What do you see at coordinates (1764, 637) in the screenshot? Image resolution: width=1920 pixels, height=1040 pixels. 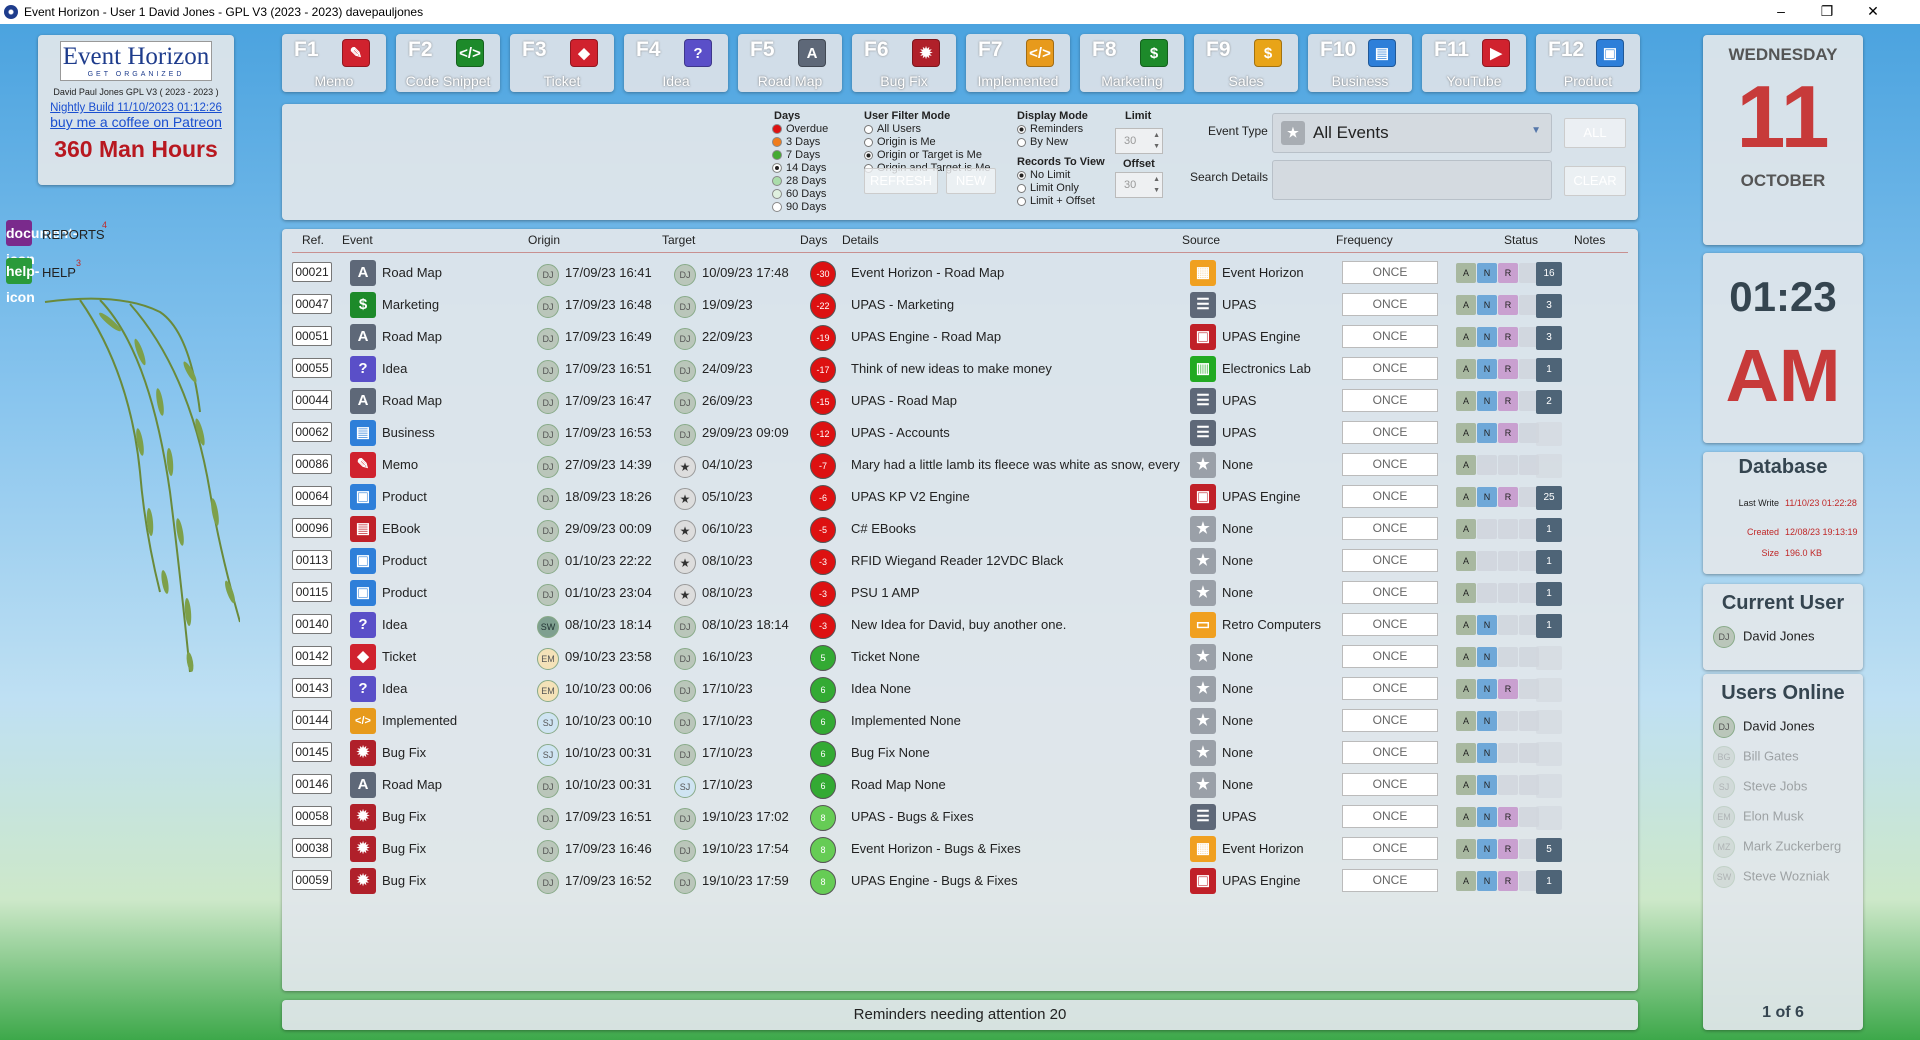 I see `current-user: DJ David Jones` at bounding box center [1764, 637].